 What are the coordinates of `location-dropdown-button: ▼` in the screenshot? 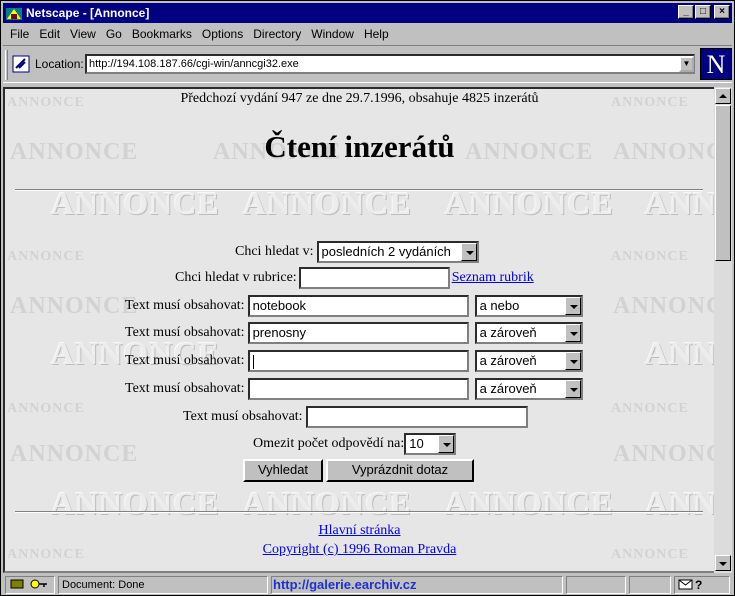 It's located at (686, 64).